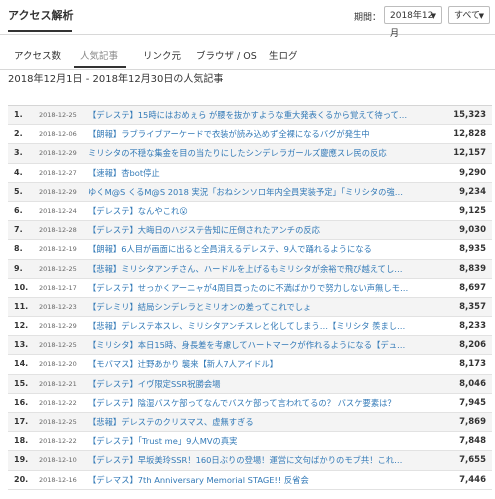 Image resolution: width=495 pixels, height=499 pixels. Describe the element at coordinates (58, 402) in the screenshot. I see `article-date: 2018-12-22` at that location.